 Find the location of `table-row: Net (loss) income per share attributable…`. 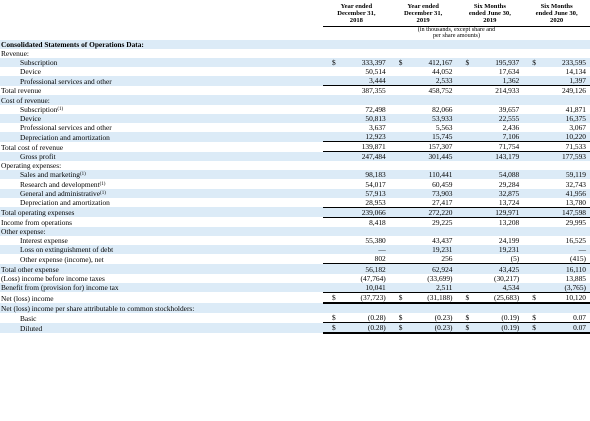

table-row: Net (loss) income per share attributable… is located at coordinates (295, 307).